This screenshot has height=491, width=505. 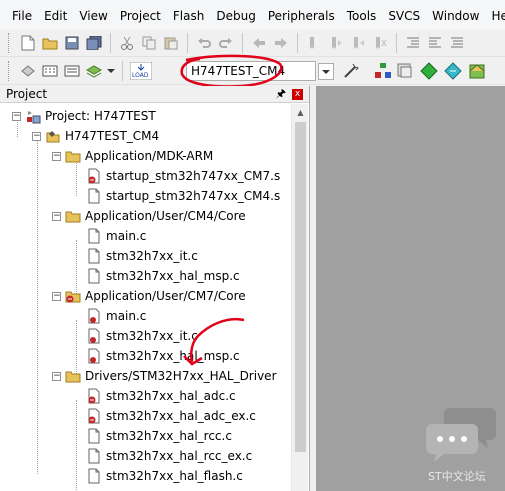 I want to click on cut-icon, so click(x=127, y=43).